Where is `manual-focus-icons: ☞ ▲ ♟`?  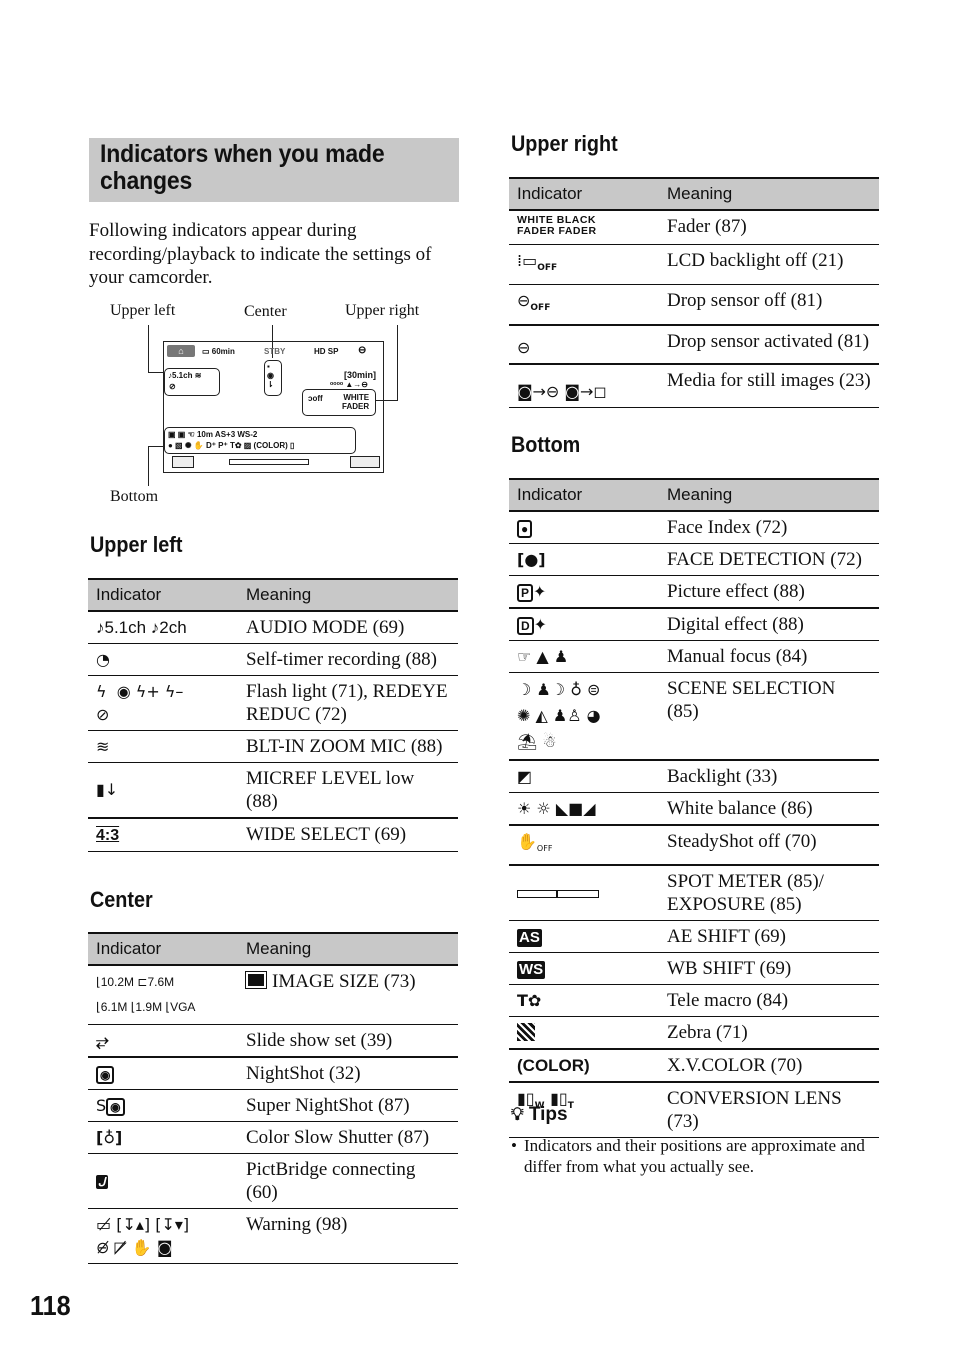 manual-focus-icons: ☞ ▲ ♟ is located at coordinates (584, 656).